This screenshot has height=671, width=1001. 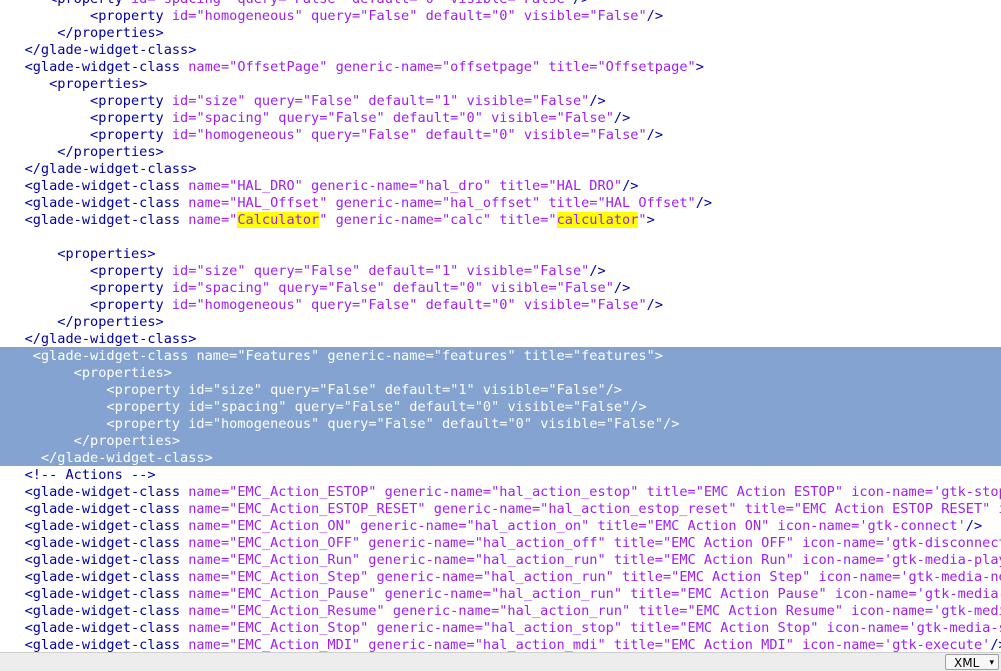 I want to click on language-selector: XML ▾, so click(x=972, y=662).